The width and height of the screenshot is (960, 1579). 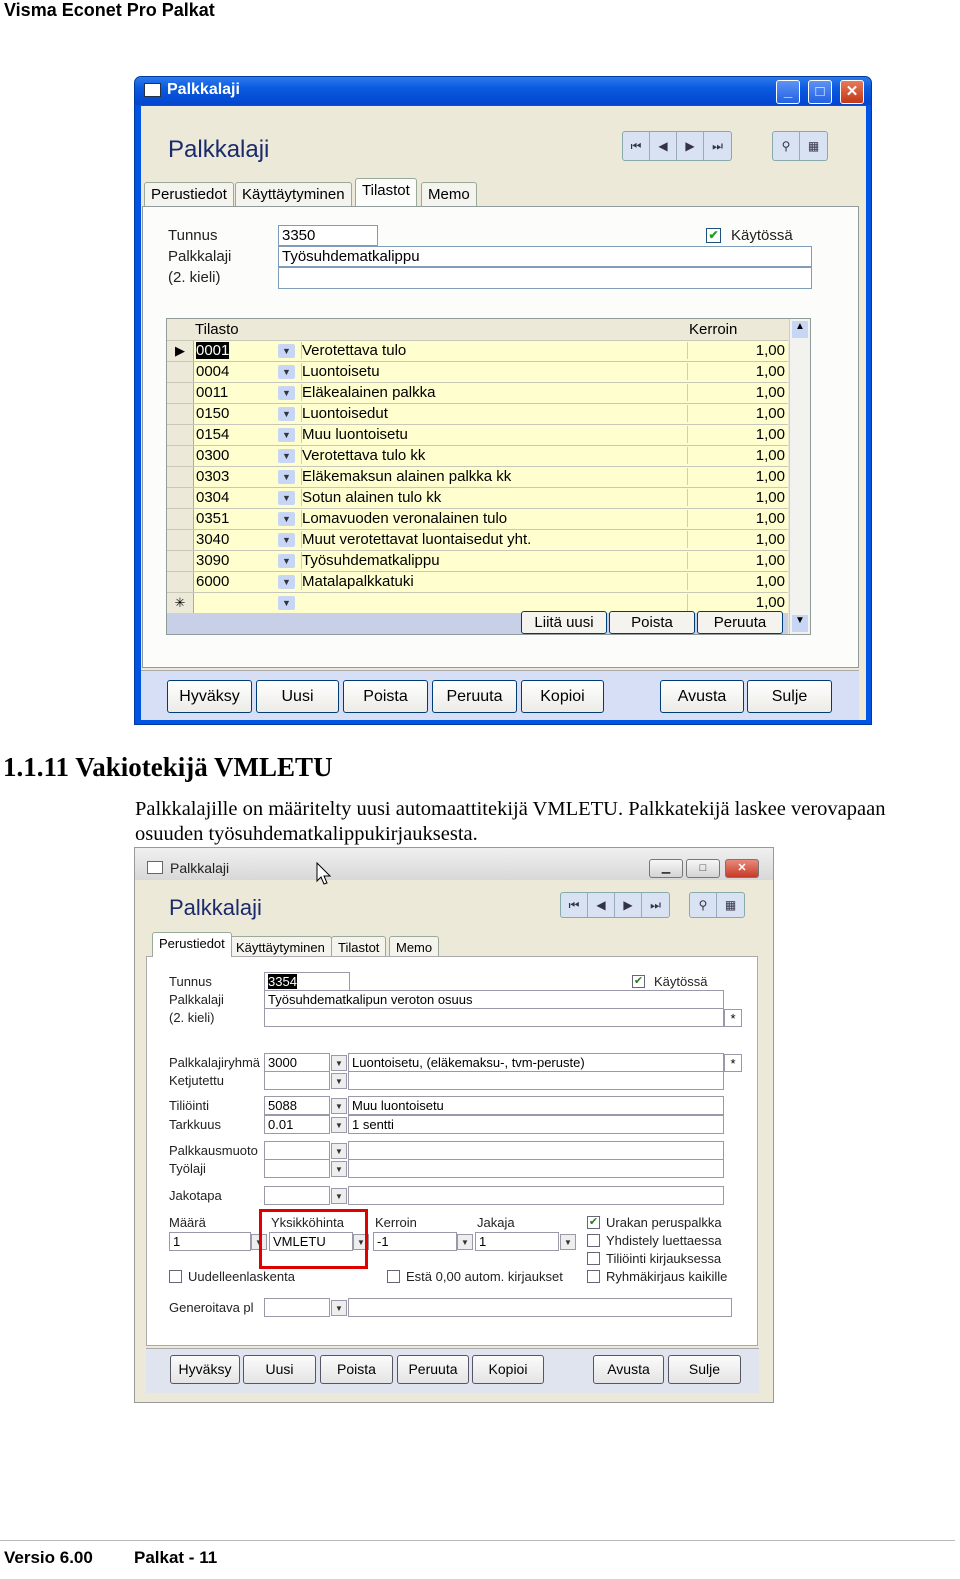 What do you see at coordinates (564, 622) in the screenshot?
I see `liita-uusi-button: Liitä uusi` at bounding box center [564, 622].